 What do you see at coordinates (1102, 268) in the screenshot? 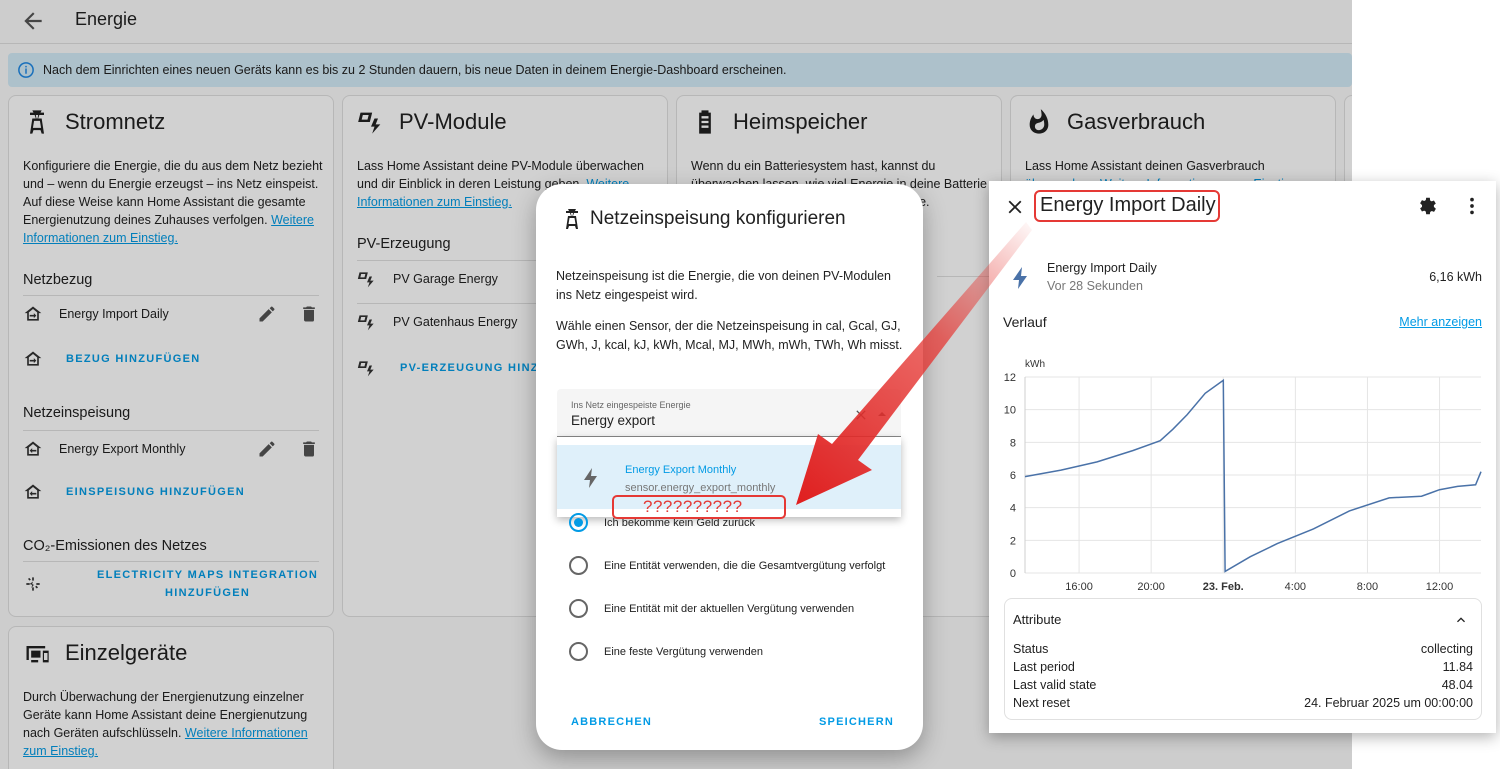
I see `state-entity-name: Energy Import Daily` at bounding box center [1102, 268].